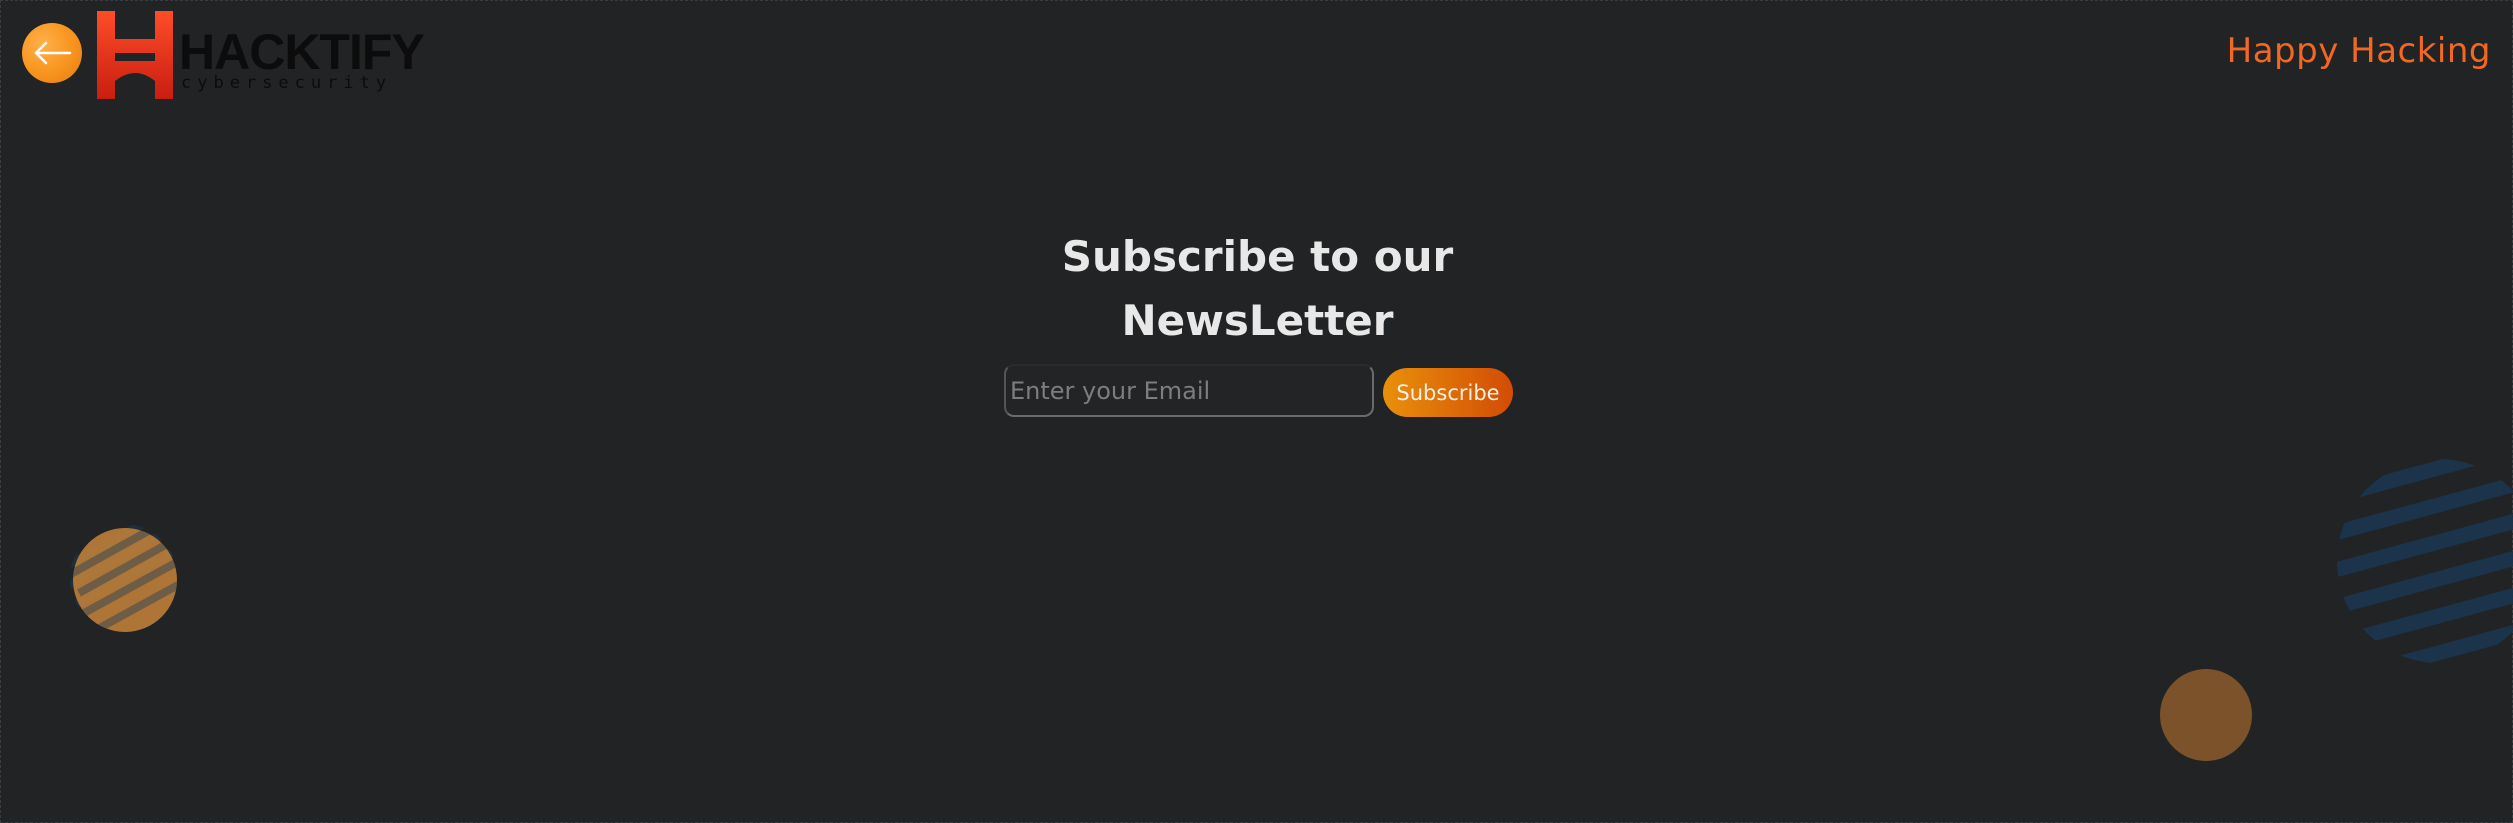 The height and width of the screenshot is (823, 2513). I want to click on back-button, so click(52, 53).